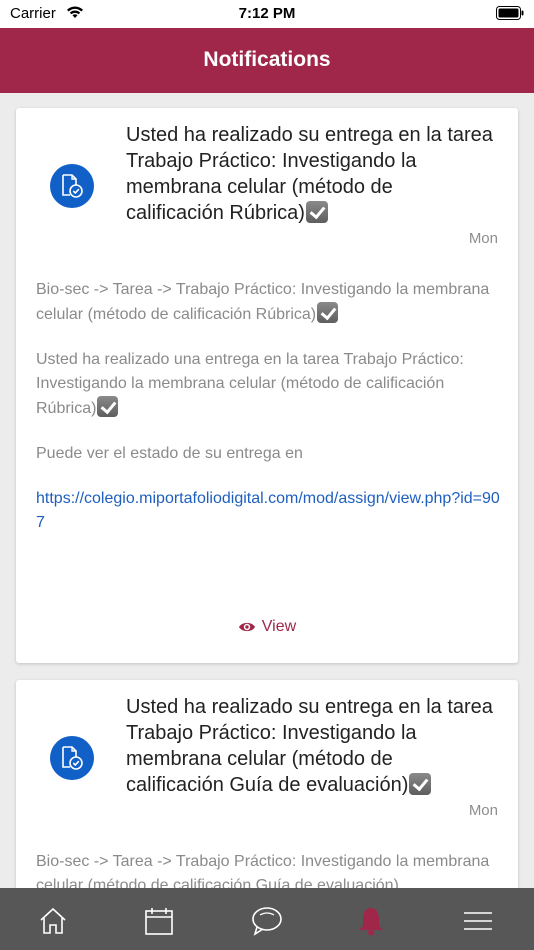 This screenshot has width=534, height=950. I want to click on tab-menu, so click(477, 919).